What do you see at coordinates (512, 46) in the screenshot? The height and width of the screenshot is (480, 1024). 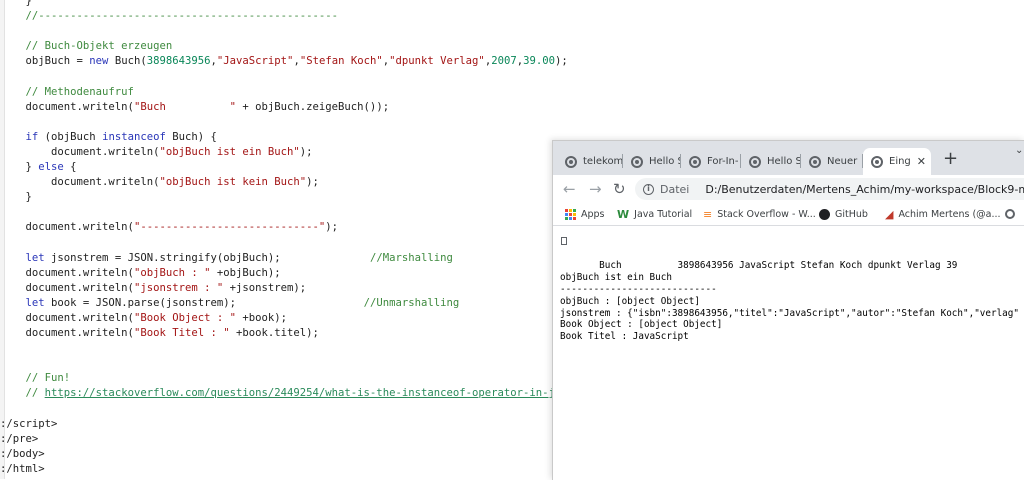 I see `code-line: // Buch-Objekt erzeugen` at bounding box center [512, 46].